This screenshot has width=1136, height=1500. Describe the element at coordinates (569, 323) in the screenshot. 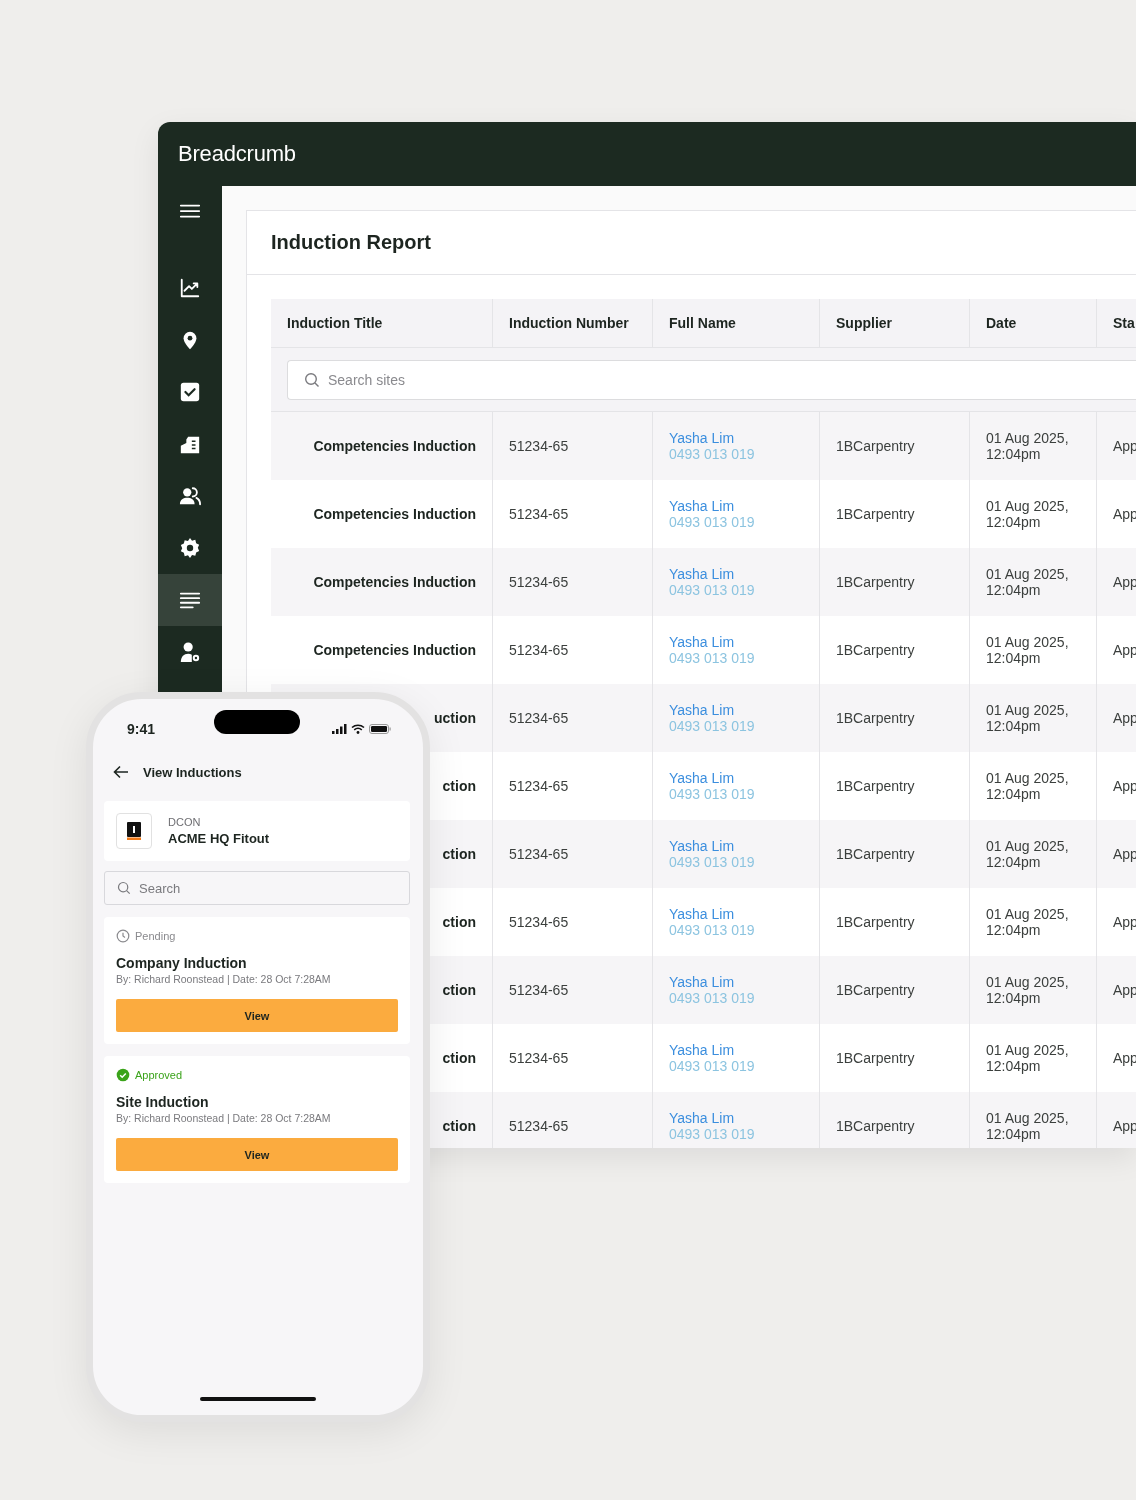

I see `column-header: Induction Number` at that location.